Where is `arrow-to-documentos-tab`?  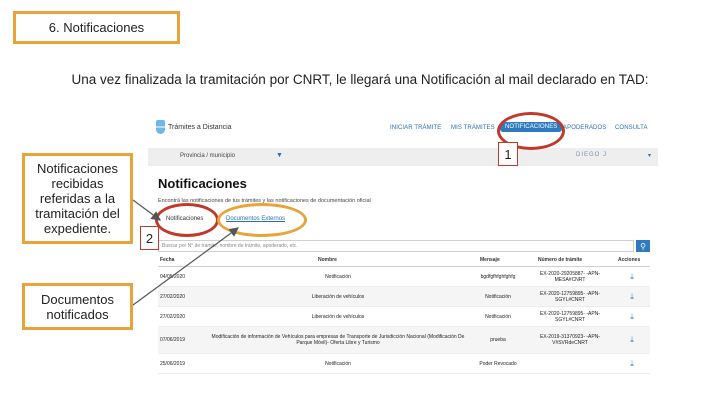
arrow-to-documentos-tab is located at coordinates (185, 266).